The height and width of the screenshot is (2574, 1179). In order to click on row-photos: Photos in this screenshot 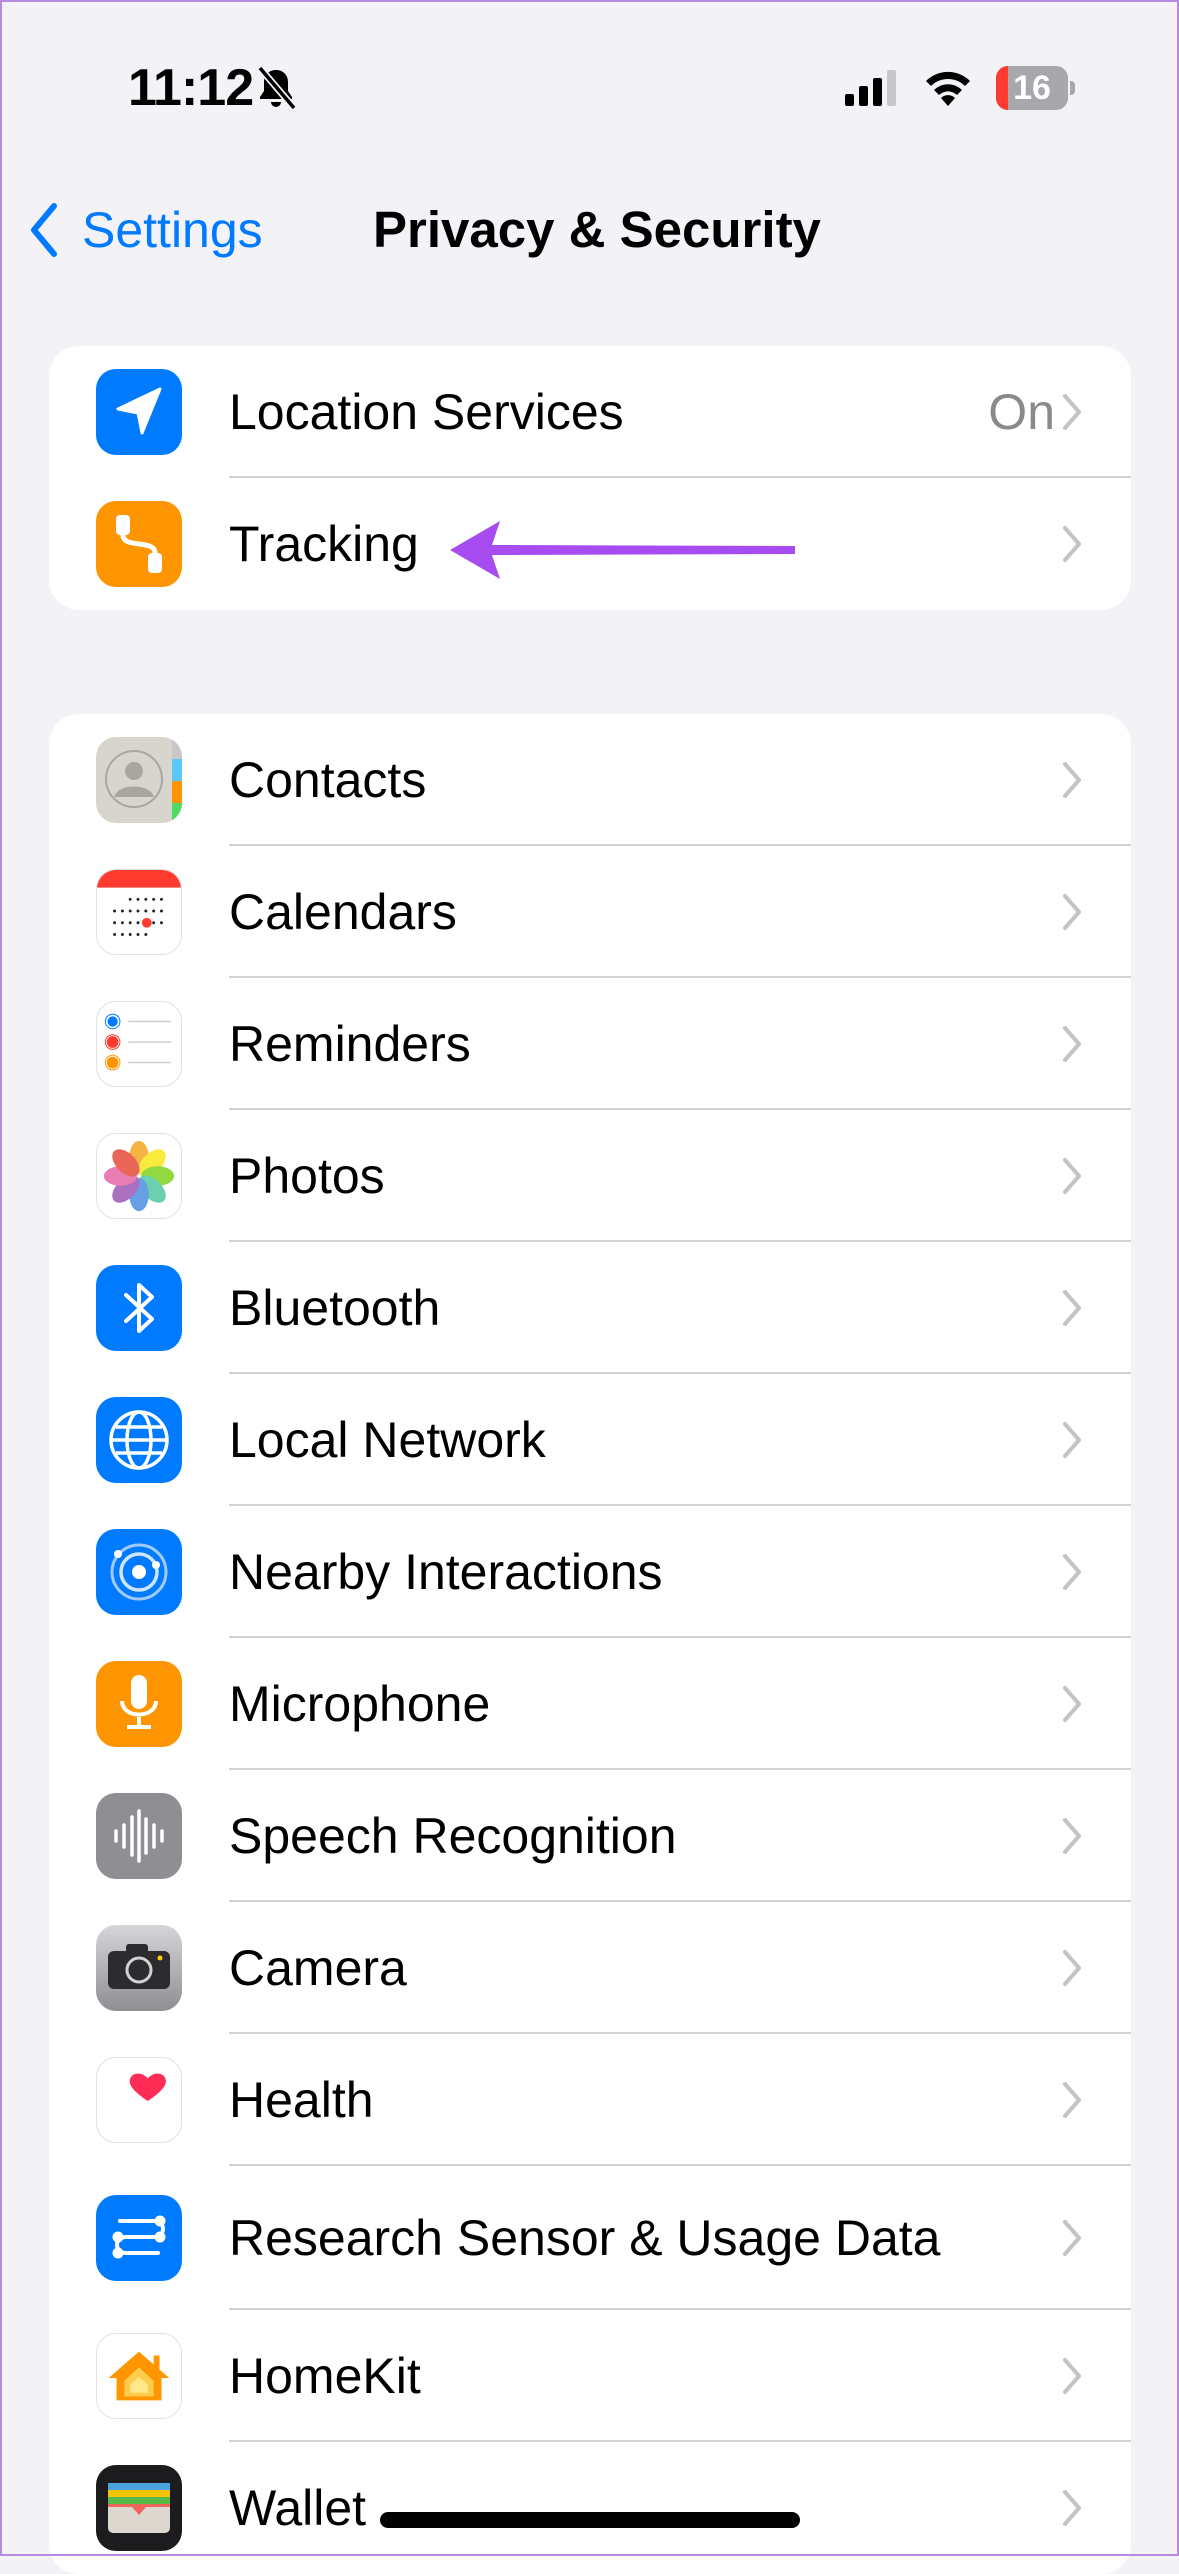, I will do `click(590, 1176)`.